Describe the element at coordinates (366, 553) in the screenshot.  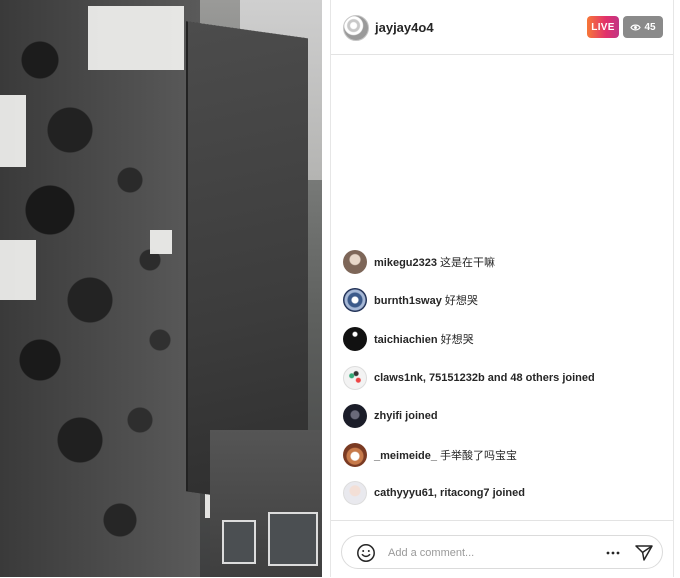
I see `smiley-icon` at that location.